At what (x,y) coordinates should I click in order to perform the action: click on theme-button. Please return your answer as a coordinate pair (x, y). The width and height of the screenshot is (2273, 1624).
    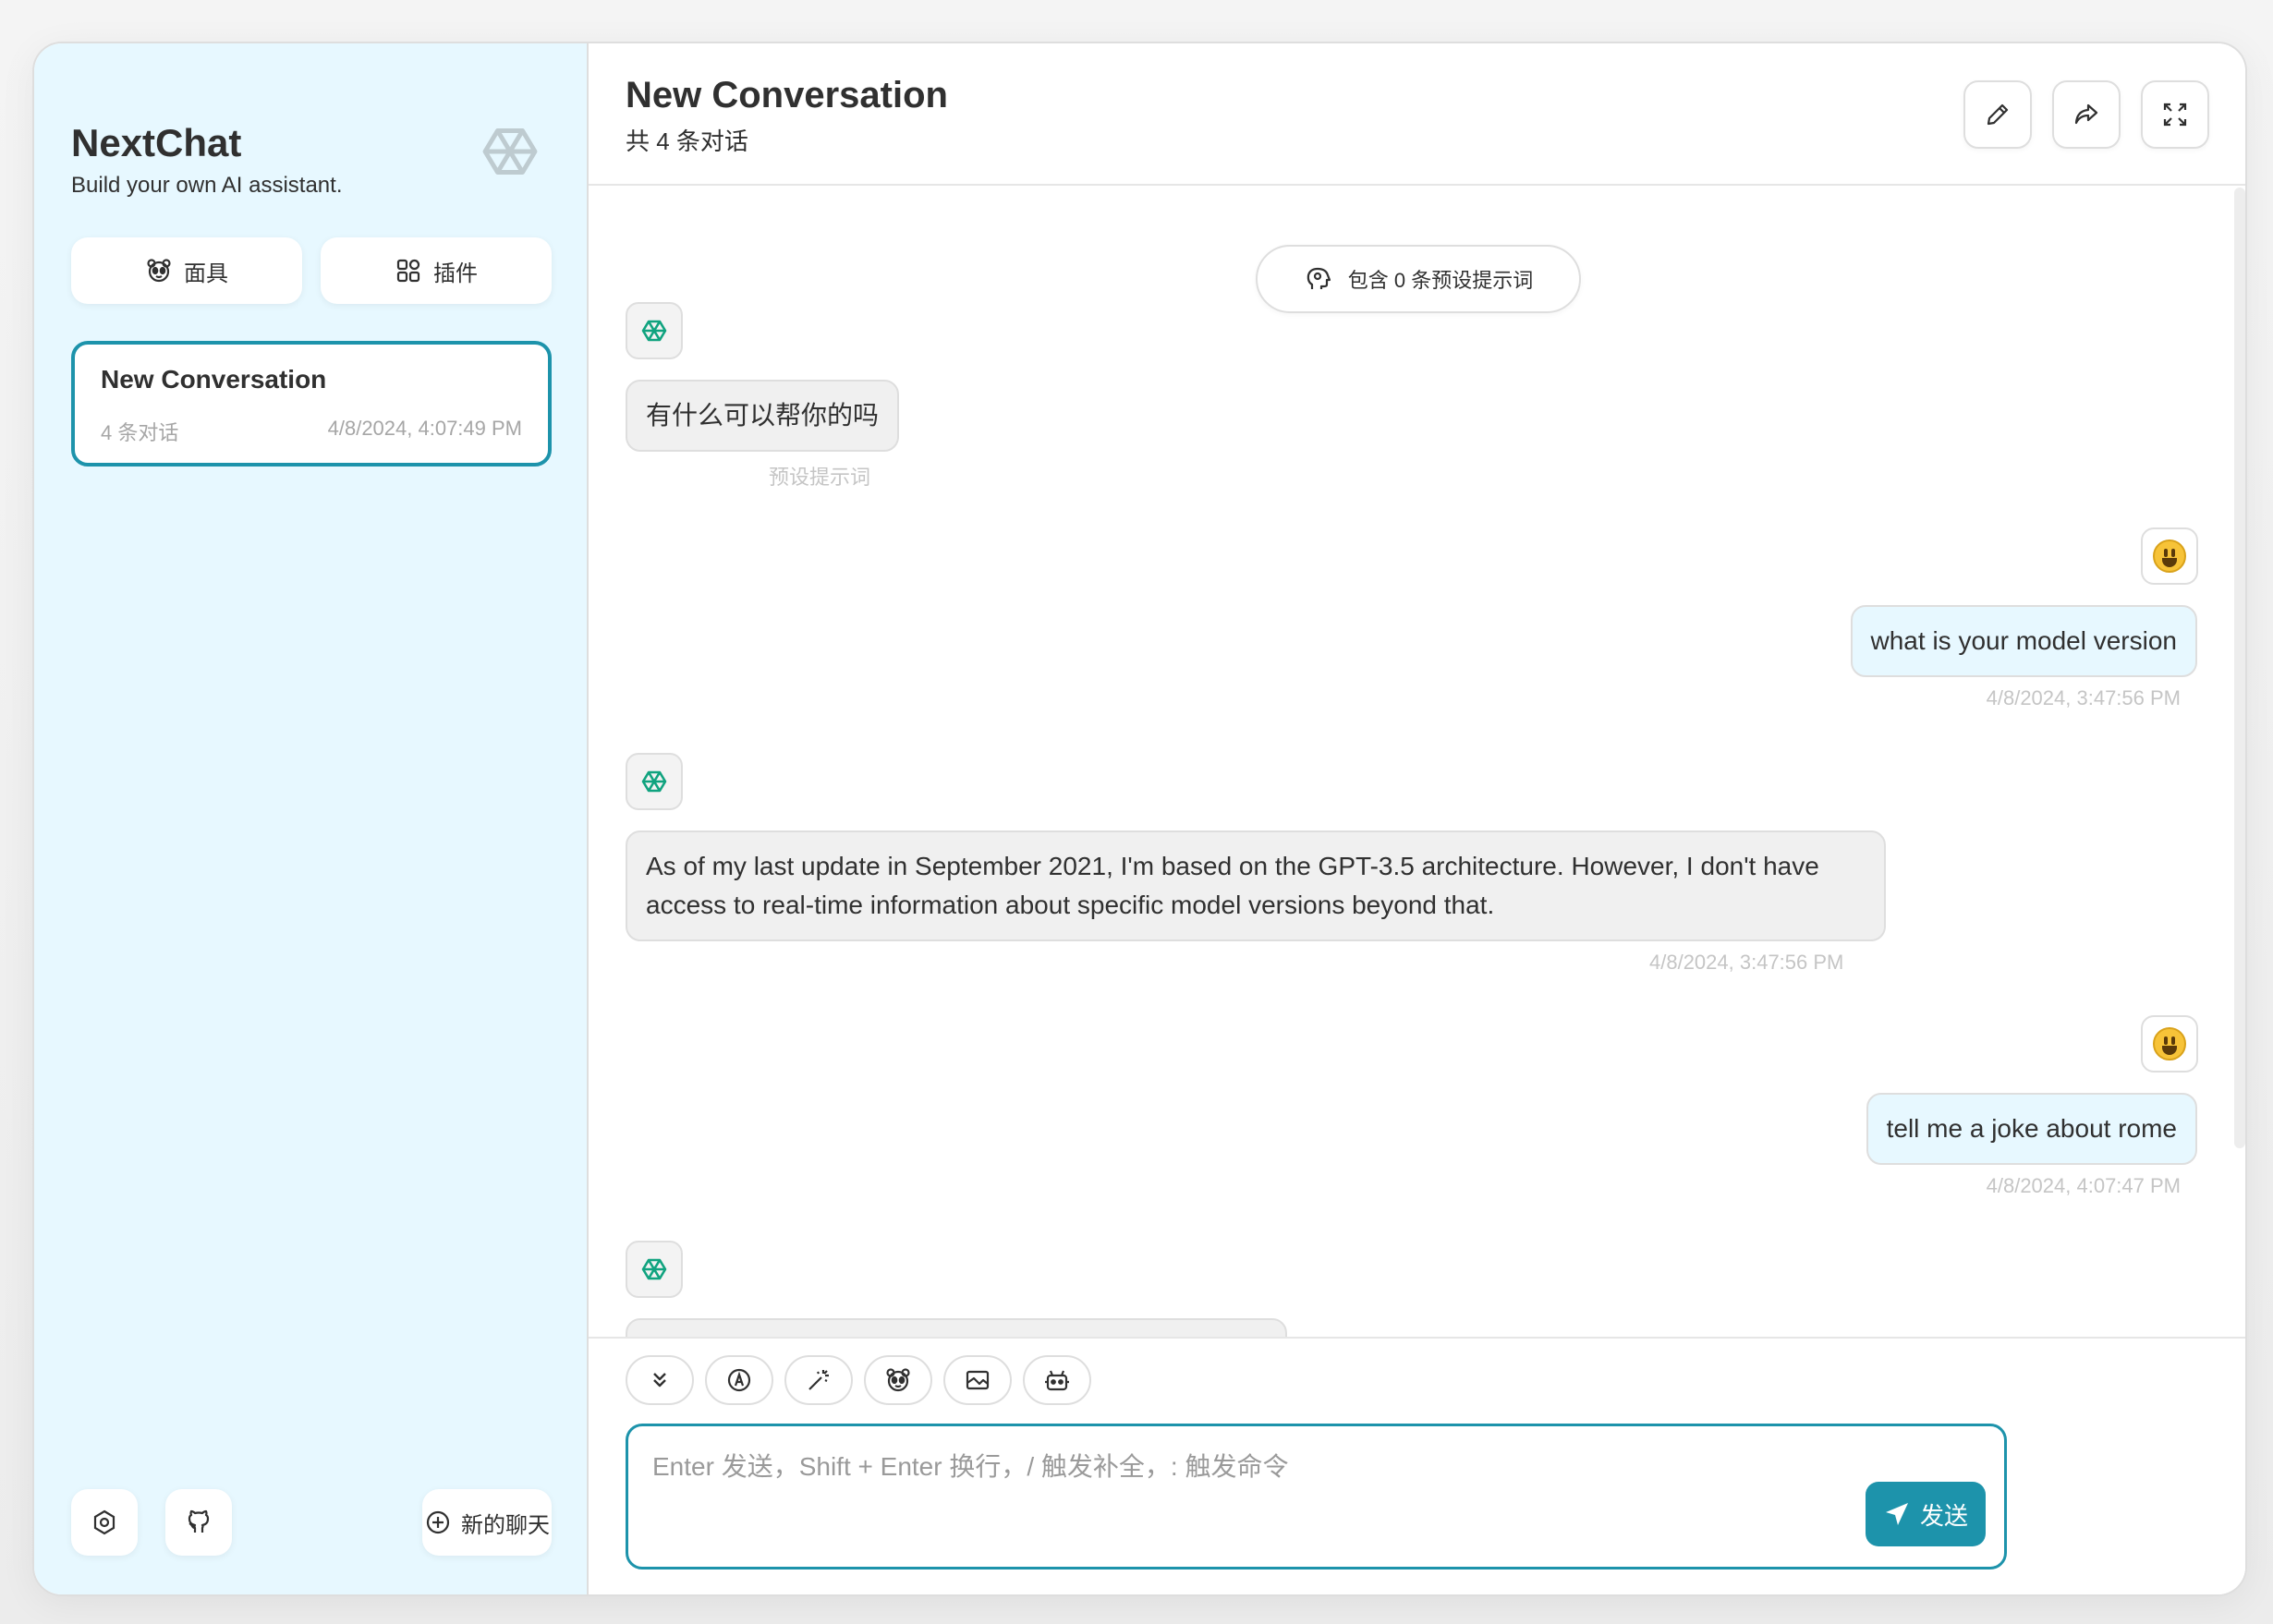
    Looking at the image, I should click on (739, 1380).